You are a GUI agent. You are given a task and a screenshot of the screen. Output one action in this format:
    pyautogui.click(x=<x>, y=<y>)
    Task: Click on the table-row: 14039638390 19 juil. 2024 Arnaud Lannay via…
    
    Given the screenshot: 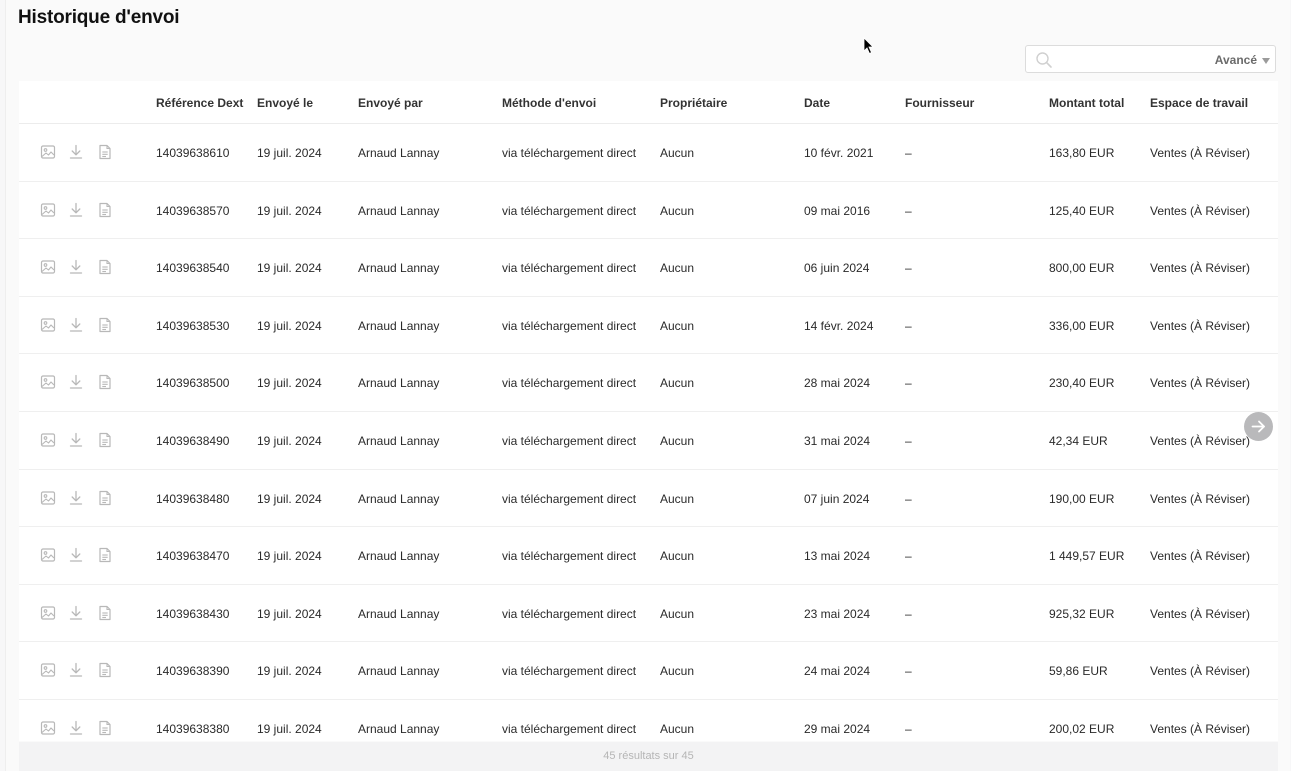 What is the action you would take?
    pyautogui.click(x=648, y=671)
    